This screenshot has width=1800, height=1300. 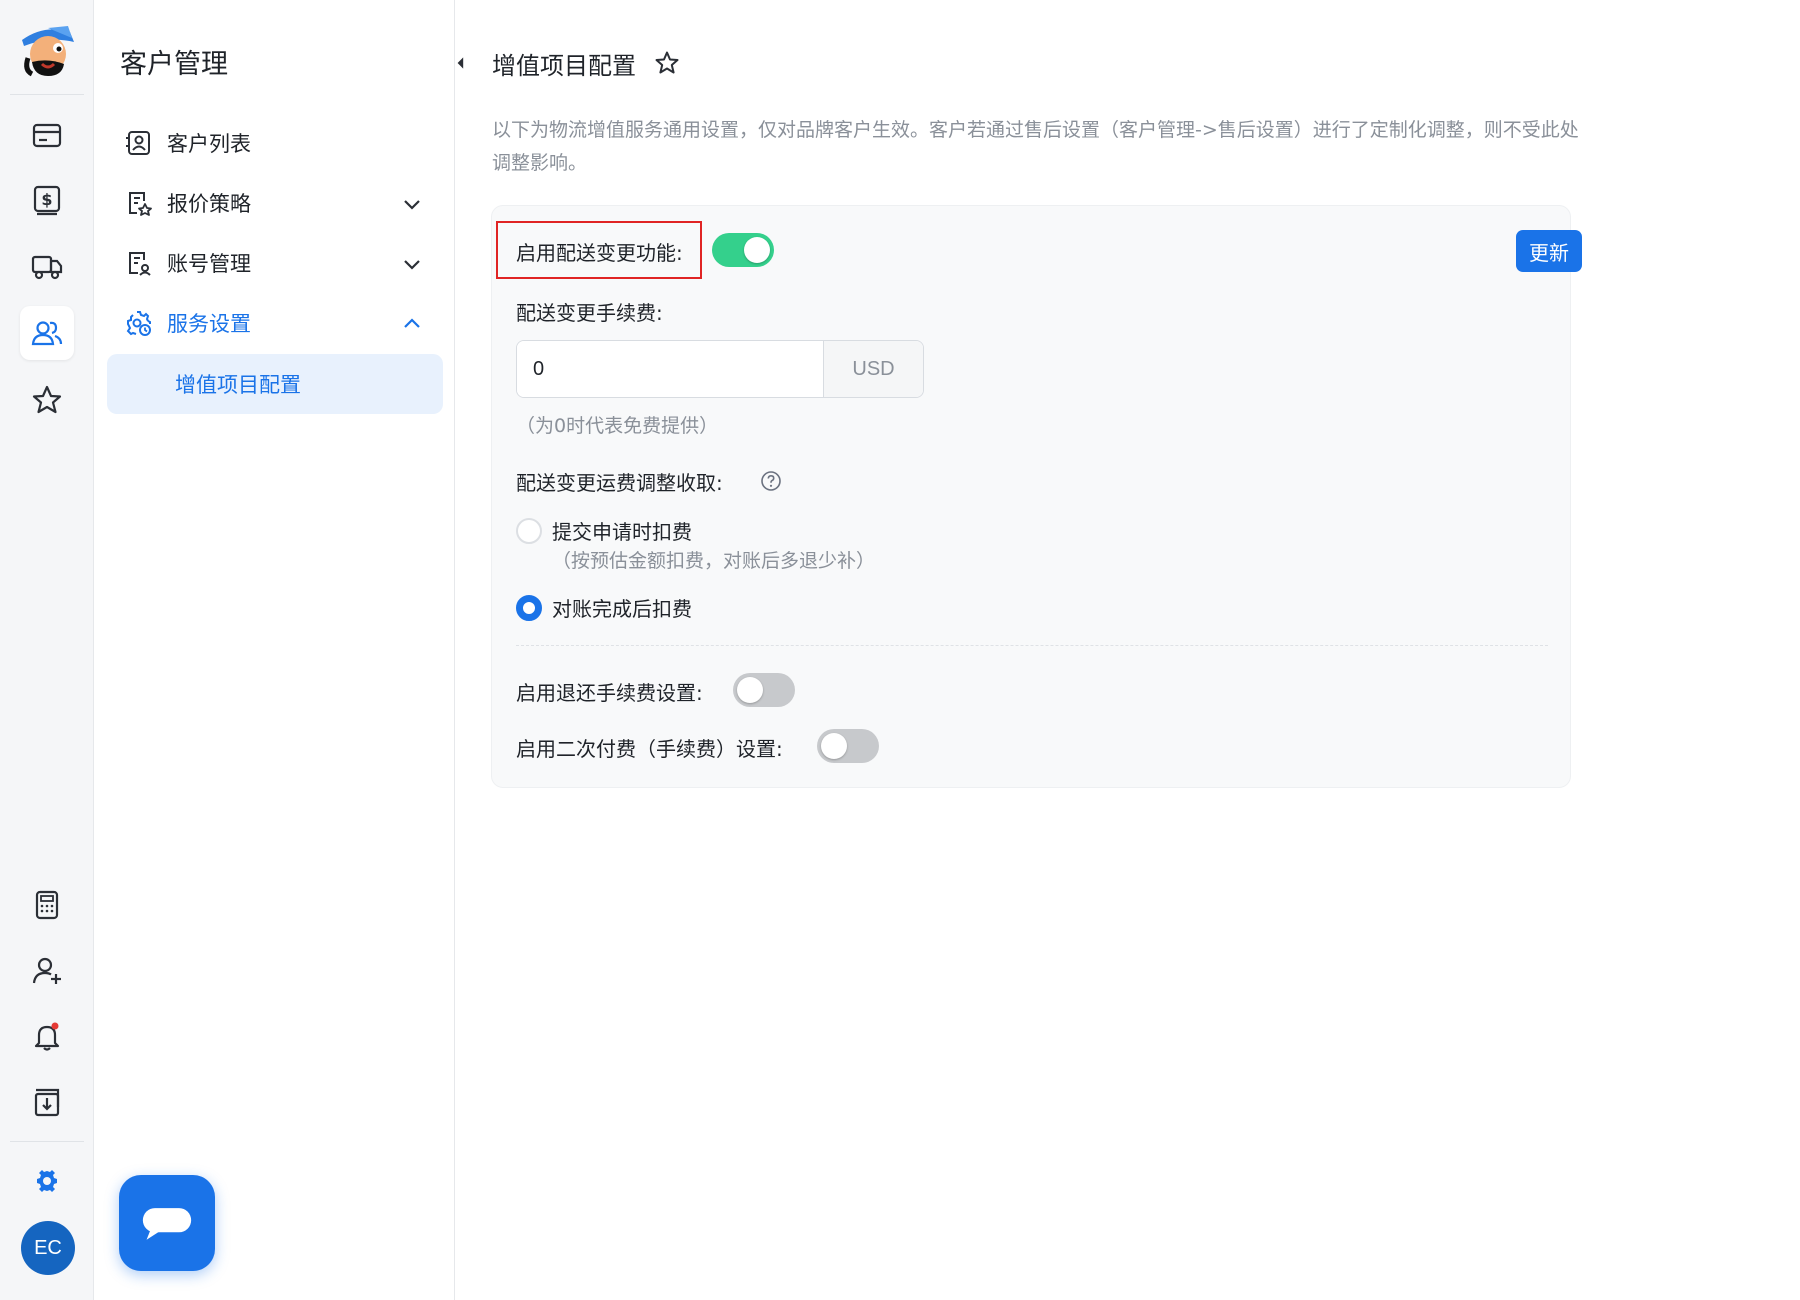 What do you see at coordinates (174, 64) in the screenshot?
I see `sidebar-title: 客户管理` at bounding box center [174, 64].